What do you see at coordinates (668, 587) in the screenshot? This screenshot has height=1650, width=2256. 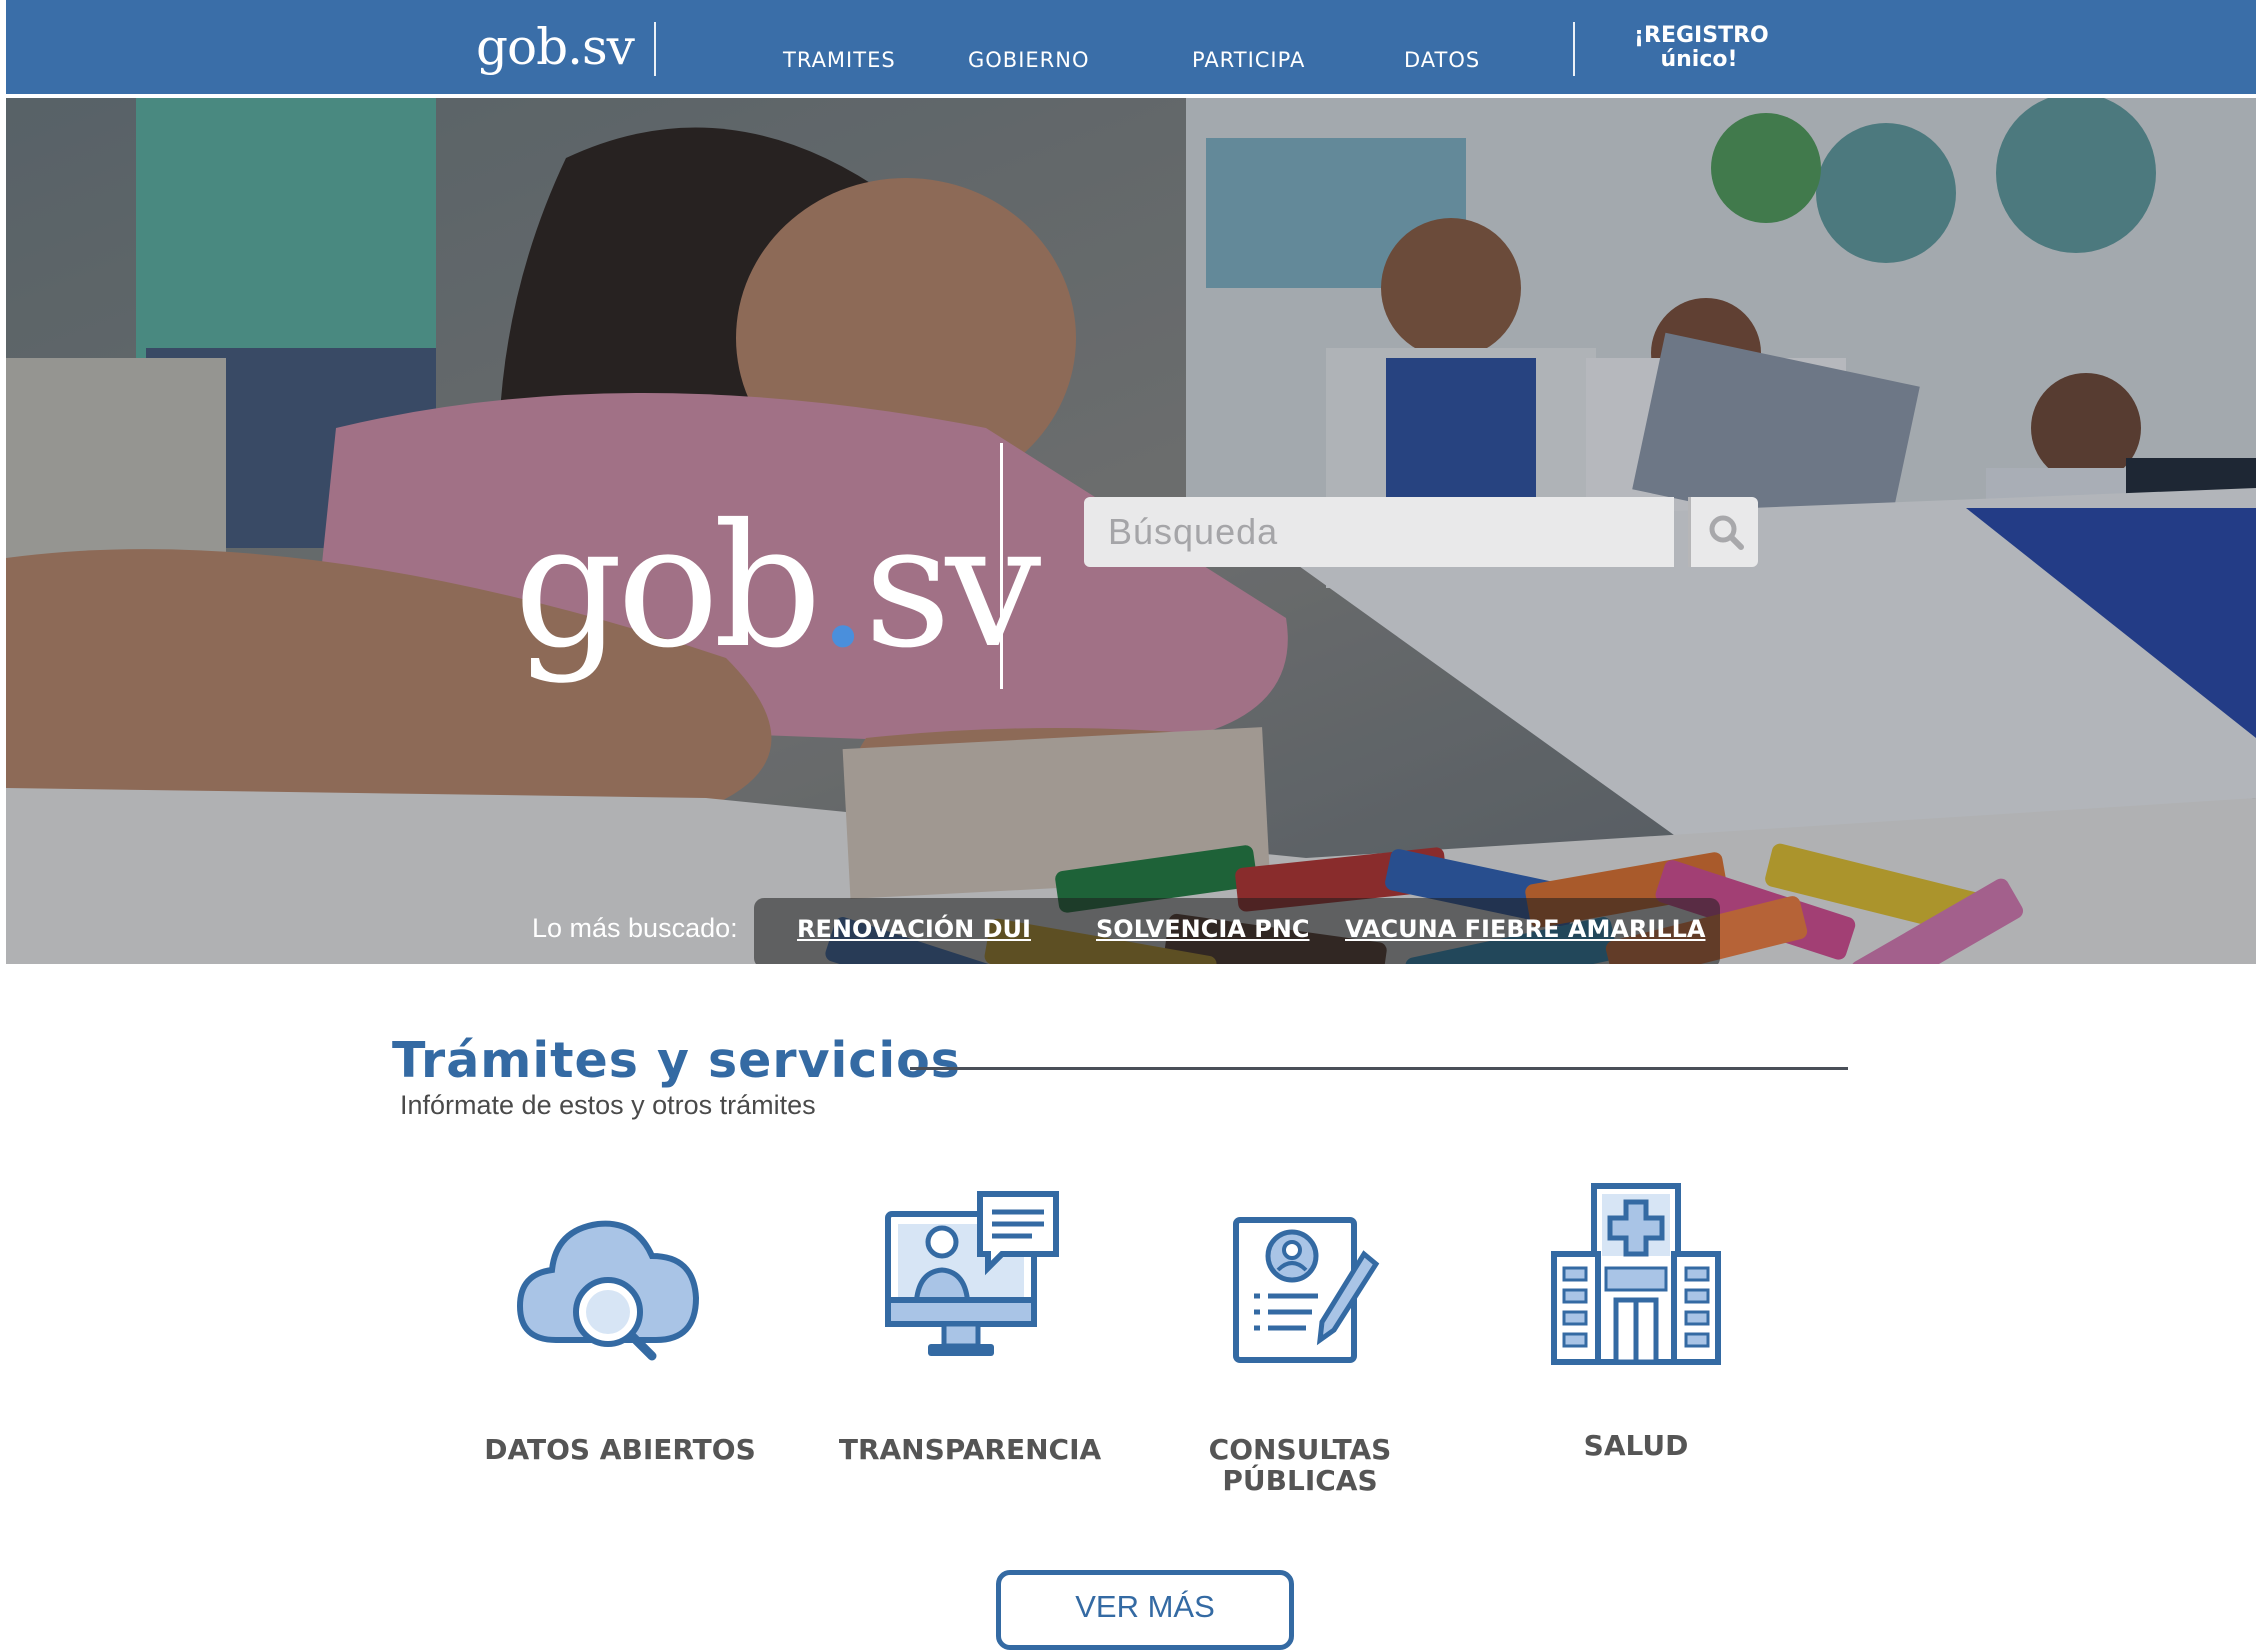 I see `hero-logo-main: gob` at bounding box center [668, 587].